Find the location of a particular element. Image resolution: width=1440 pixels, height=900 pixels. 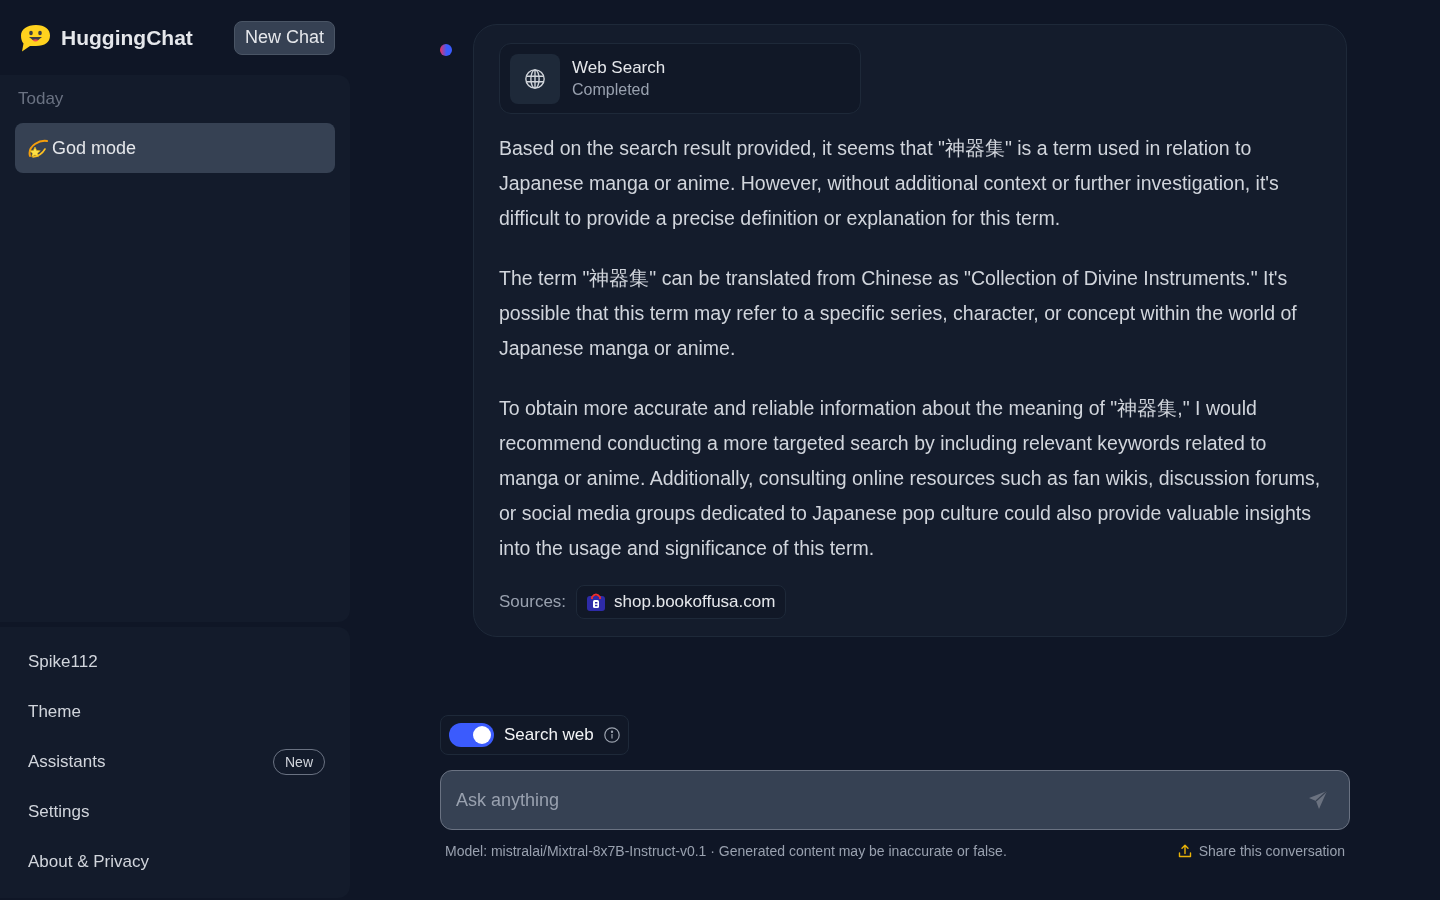

conversation-item: God mode is located at coordinates (175, 148).